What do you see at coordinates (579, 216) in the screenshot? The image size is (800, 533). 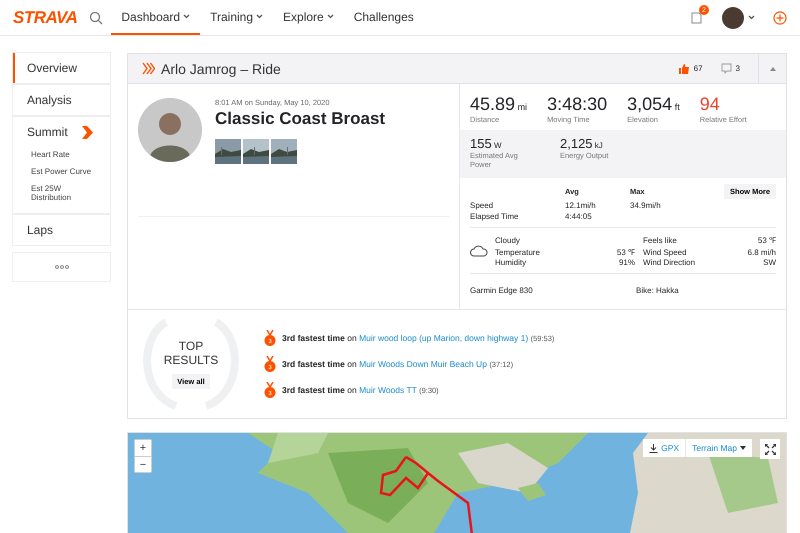 I see `table-cell-text: 4:44:05` at bounding box center [579, 216].